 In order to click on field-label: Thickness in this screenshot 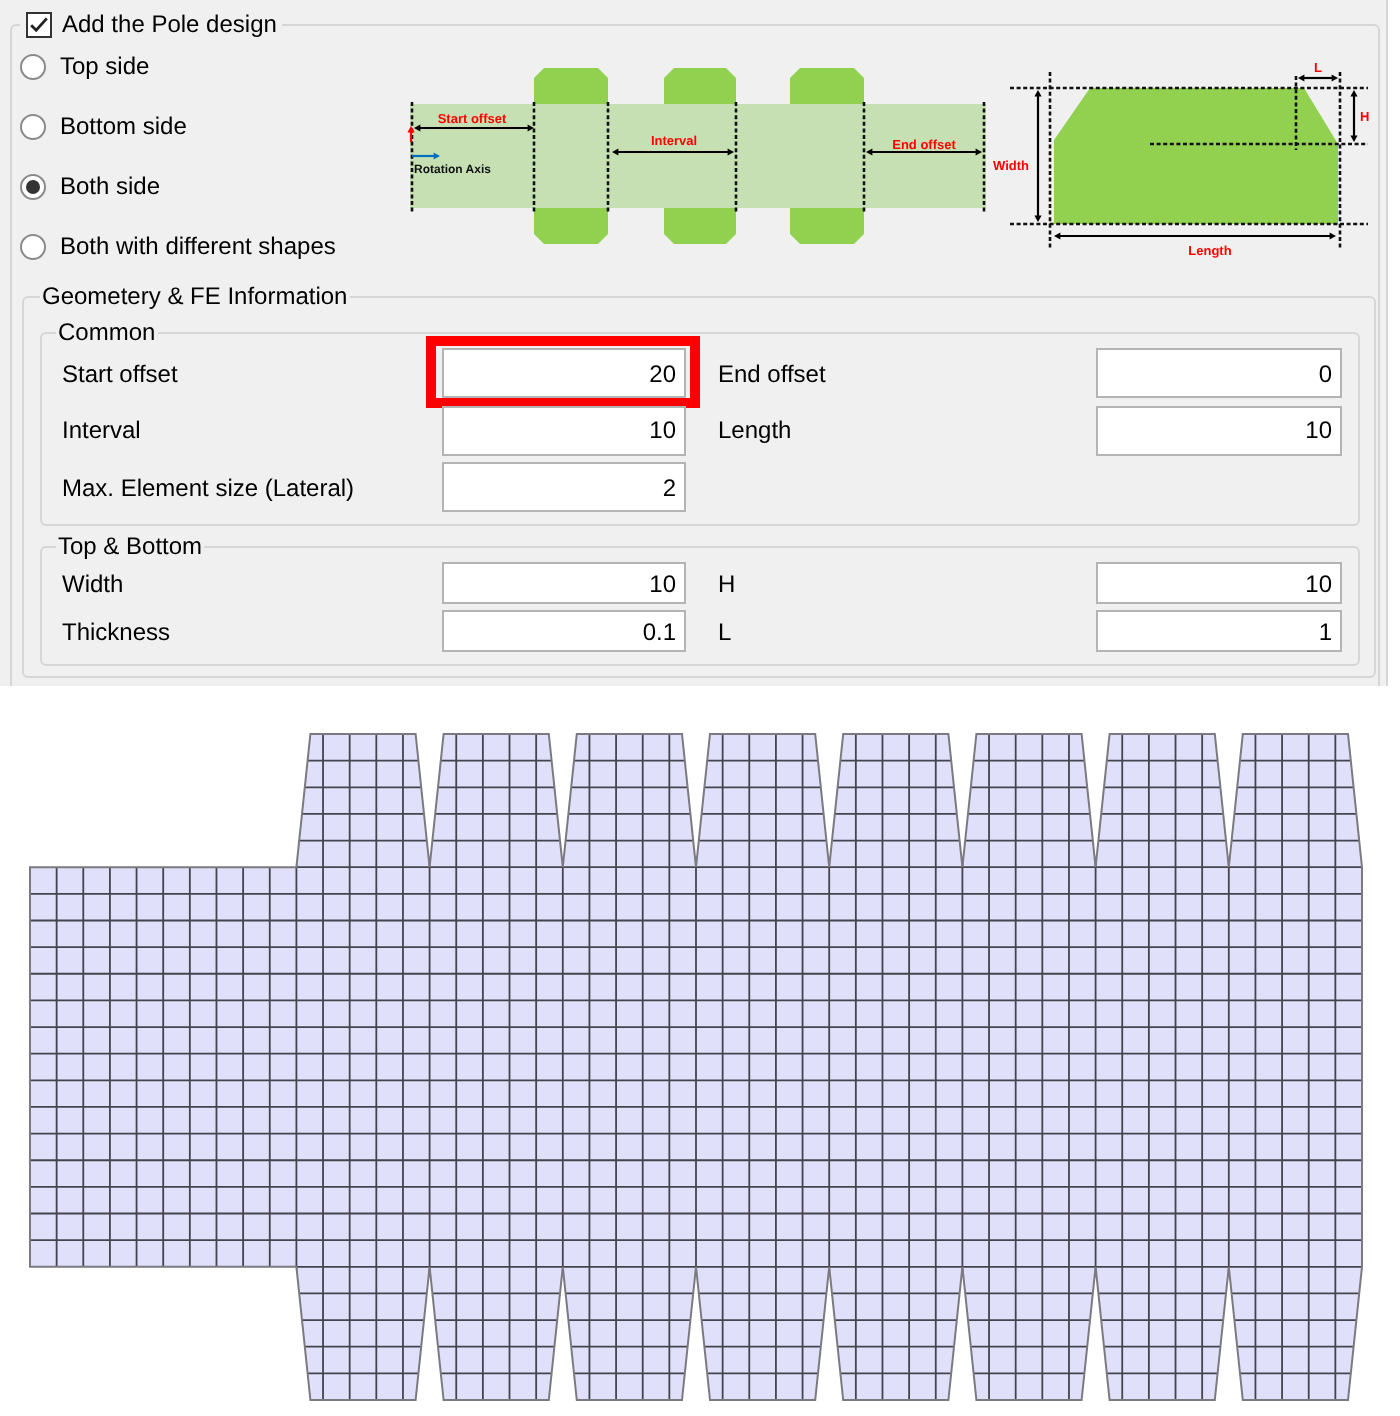, I will do `click(116, 631)`.